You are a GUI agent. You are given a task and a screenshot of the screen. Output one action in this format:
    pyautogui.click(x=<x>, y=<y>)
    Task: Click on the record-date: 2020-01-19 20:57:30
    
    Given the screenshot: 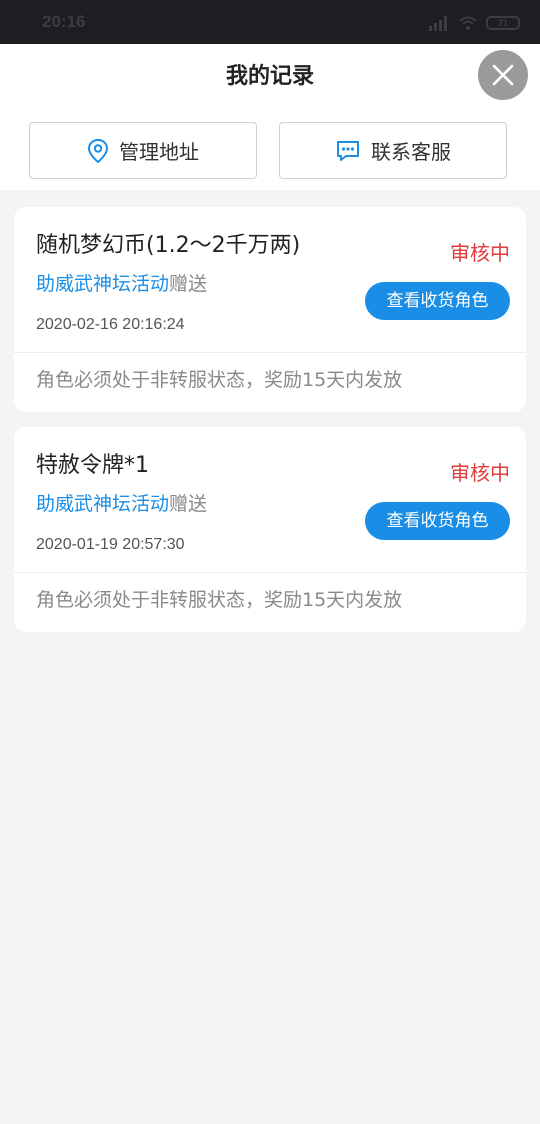 What is the action you would take?
    pyautogui.click(x=110, y=544)
    